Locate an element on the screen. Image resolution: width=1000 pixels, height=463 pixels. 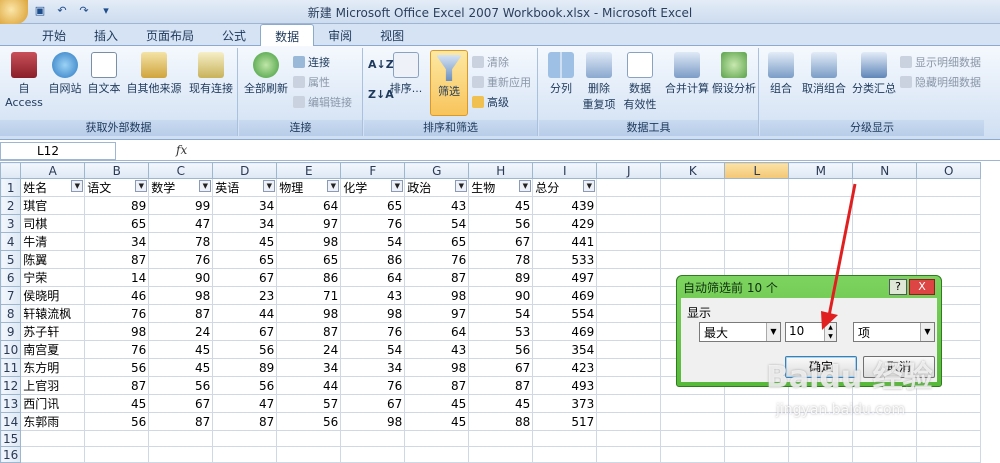
column-header-j: J is located at coordinates (629, 170).